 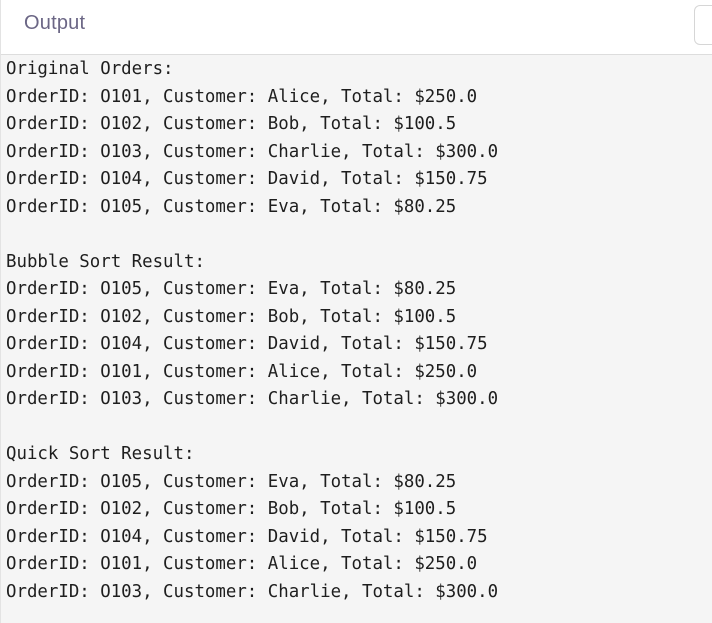 What do you see at coordinates (703, 25) in the screenshot?
I see `header-action-button` at bounding box center [703, 25].